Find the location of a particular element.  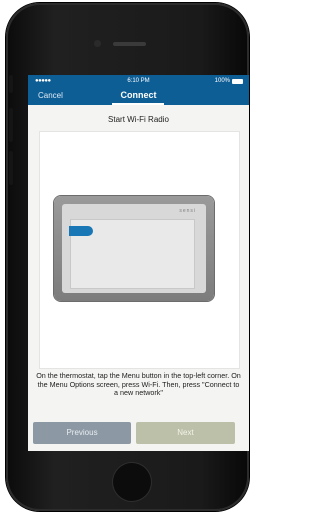

next-button: Next is located at coordinates (185, 433).